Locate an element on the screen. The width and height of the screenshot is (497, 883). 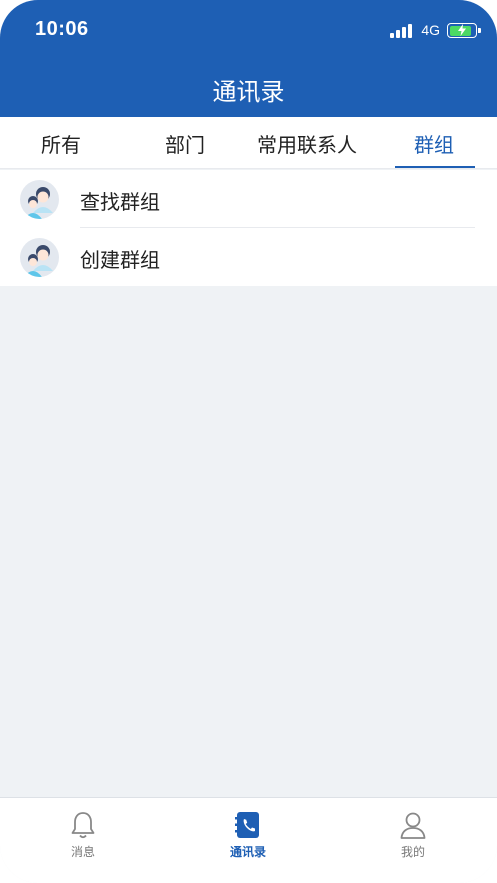
status-time: 10:06 is located at coordinates (62, 29).